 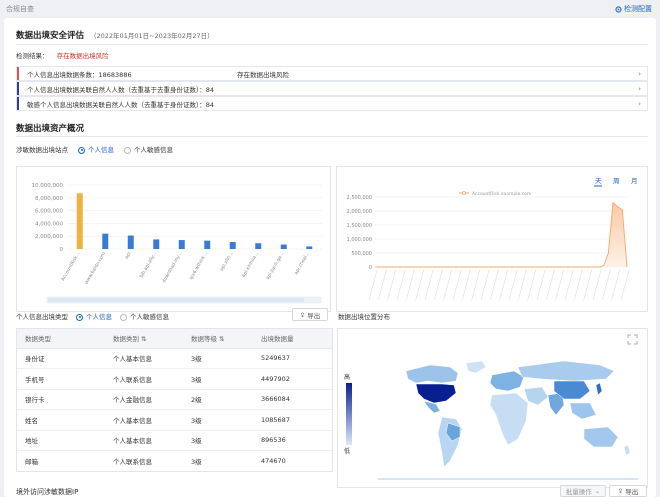 I want to click on table-cell: 3666084, so click(x=292, y=399).